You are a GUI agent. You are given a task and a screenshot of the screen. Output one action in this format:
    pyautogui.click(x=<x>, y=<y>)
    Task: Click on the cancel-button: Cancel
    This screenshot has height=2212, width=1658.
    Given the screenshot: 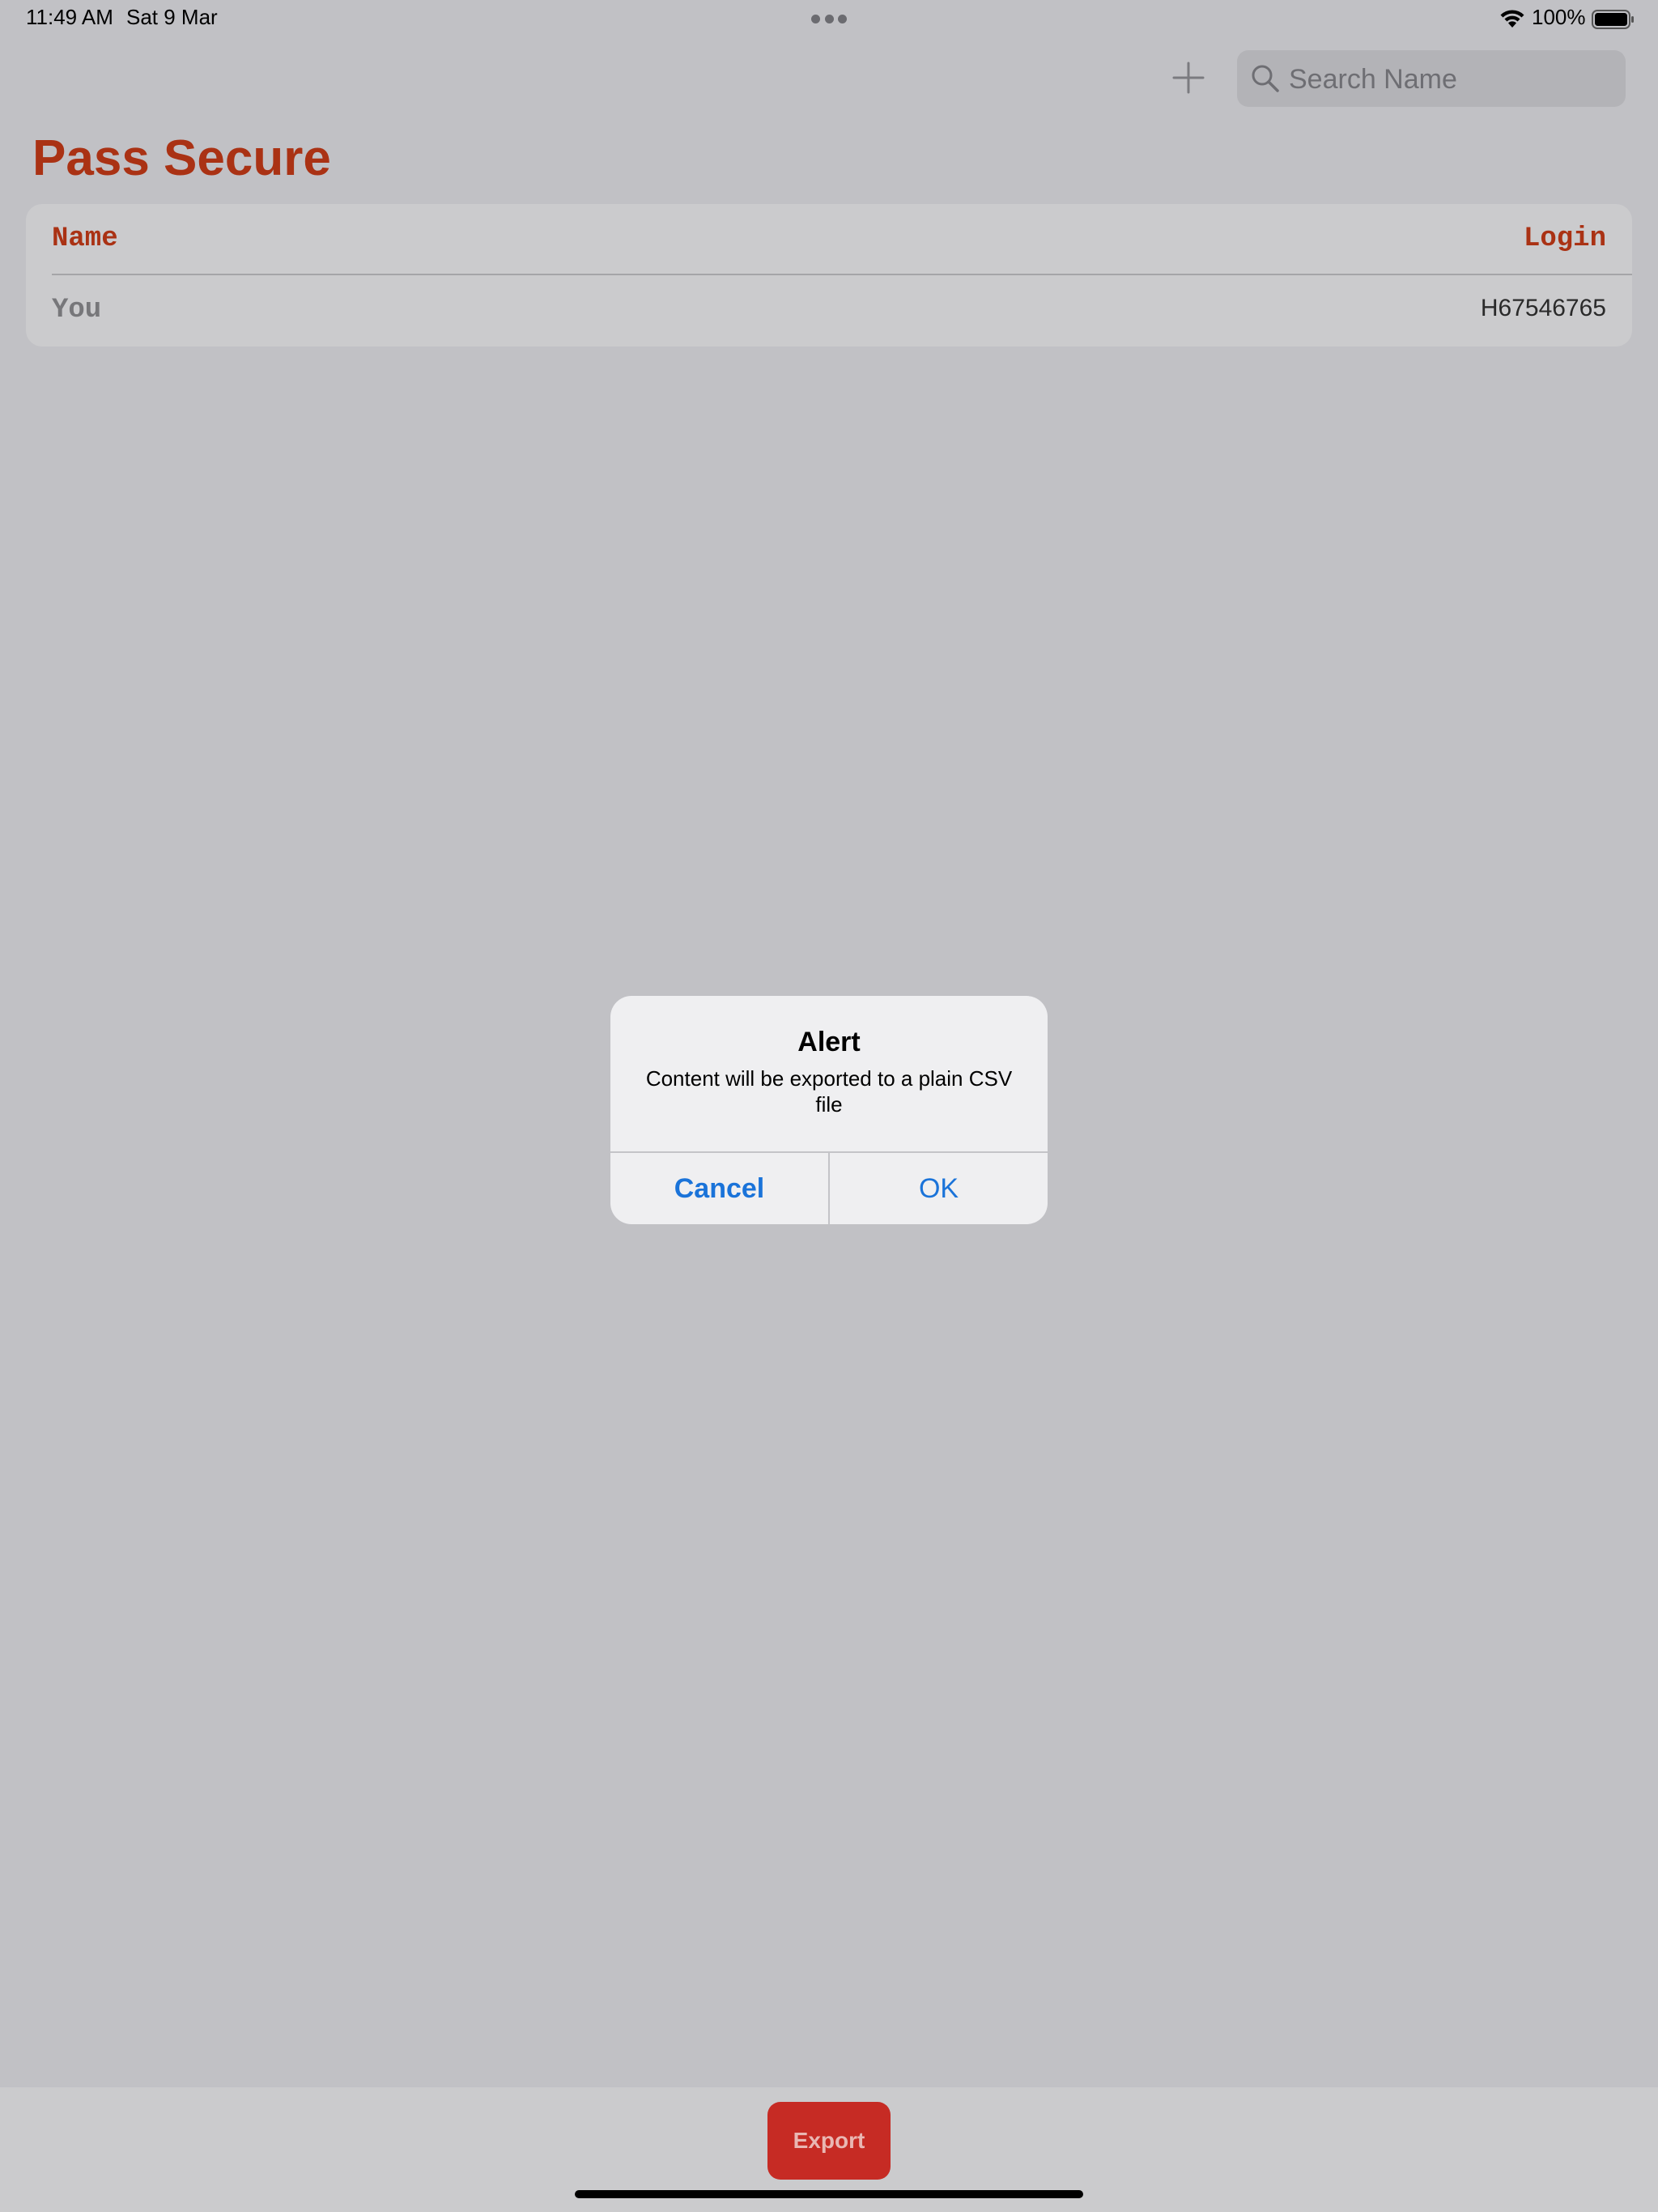 What is the action you would take?
    pyautogui.click(x=719, y=1188)
    